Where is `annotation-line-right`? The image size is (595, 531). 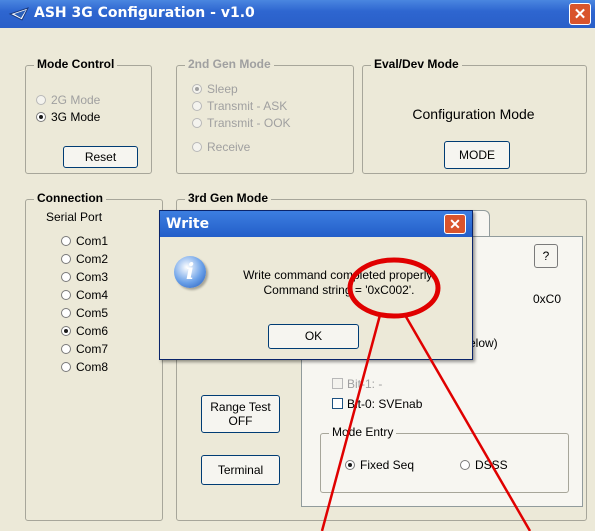
annotation-line-right is located at coordinates (467, 422).